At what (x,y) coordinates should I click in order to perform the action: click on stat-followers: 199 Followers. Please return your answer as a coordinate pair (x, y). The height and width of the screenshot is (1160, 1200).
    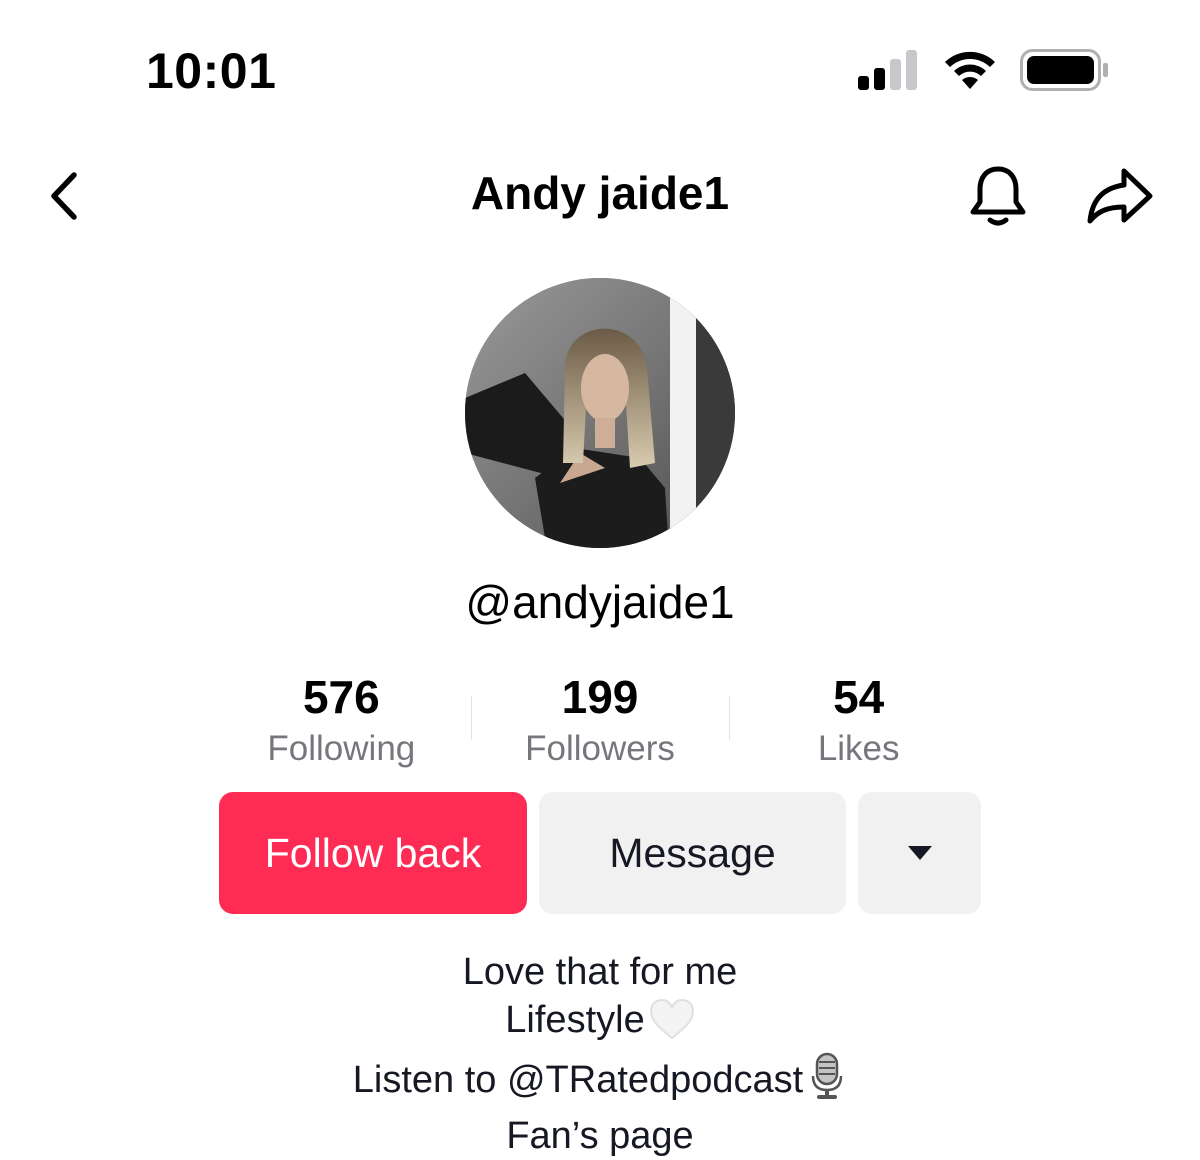
    Looking at the image, I should click on (600, 720).